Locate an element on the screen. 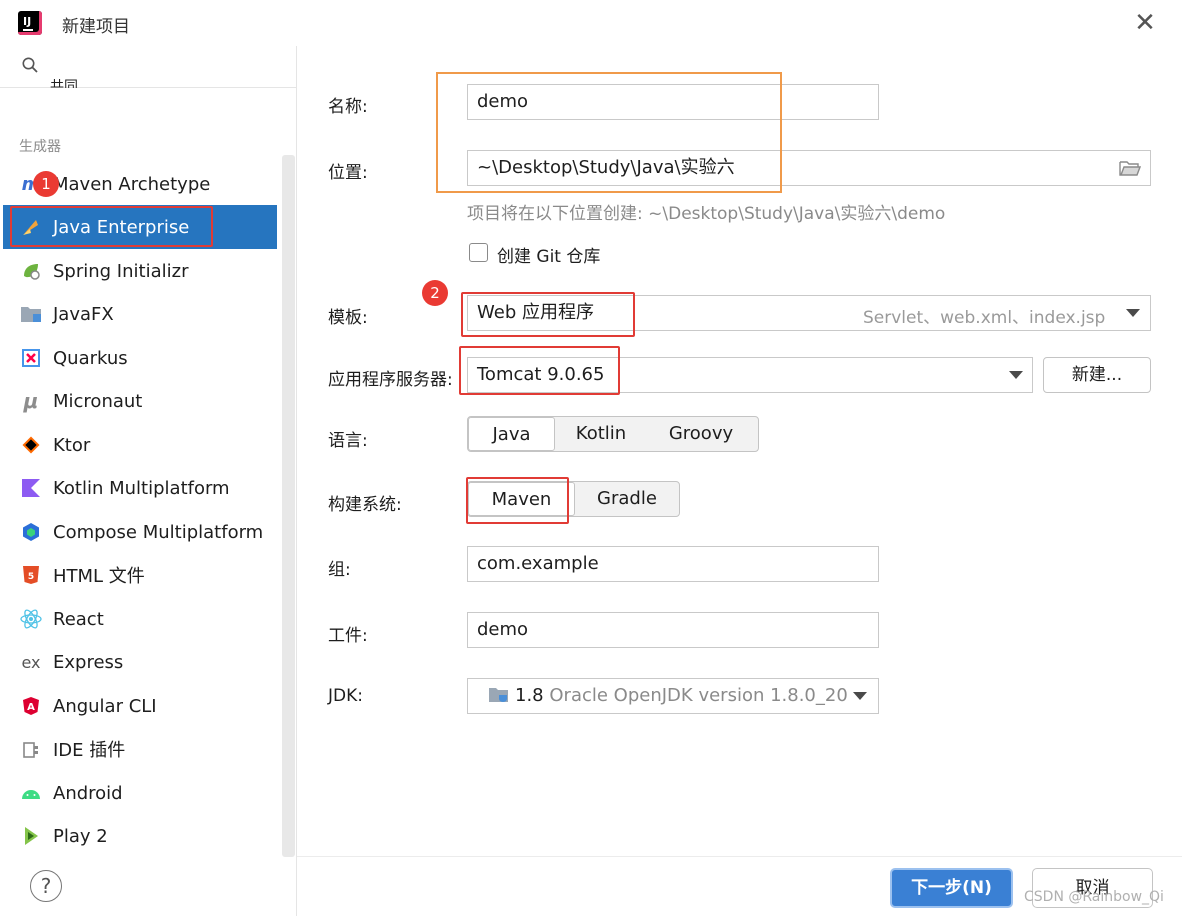 Image resolution: width=1182 pixels, height=916 pixels. micronaut-icon: μ is located at coordinates (31, 401).